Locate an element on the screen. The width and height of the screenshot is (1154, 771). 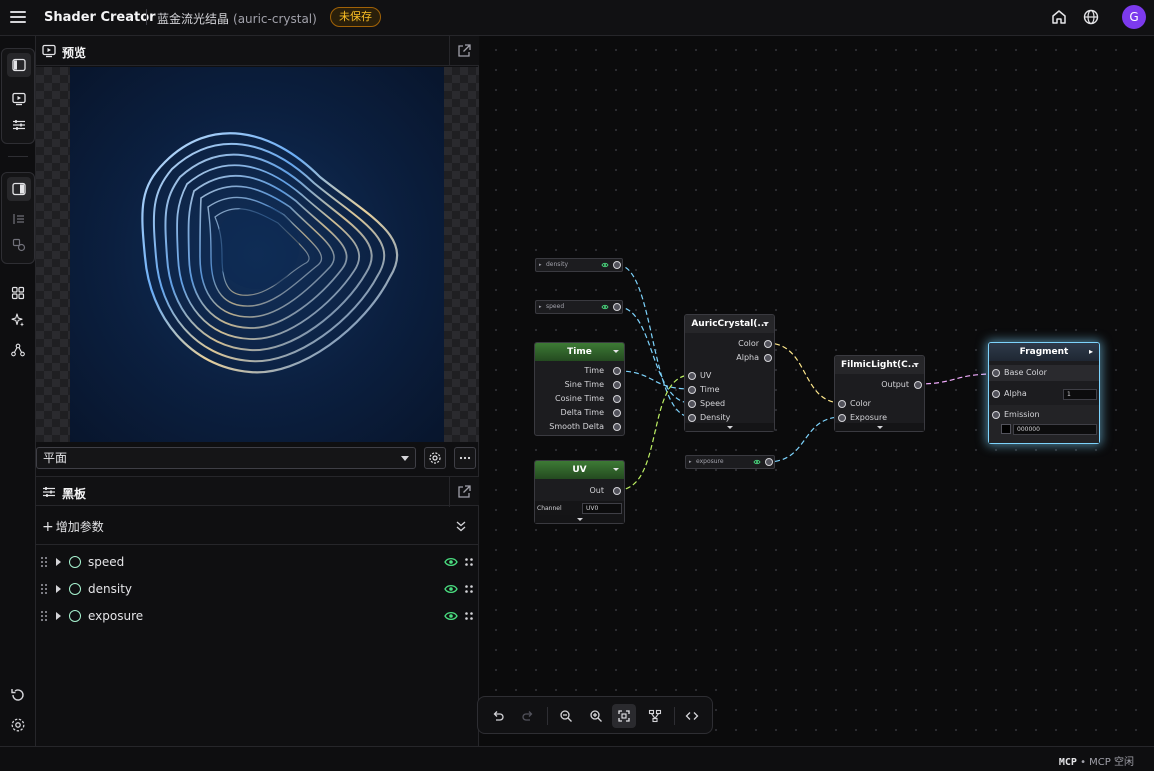
panel-left-icon is located at coordinates (19, 65).